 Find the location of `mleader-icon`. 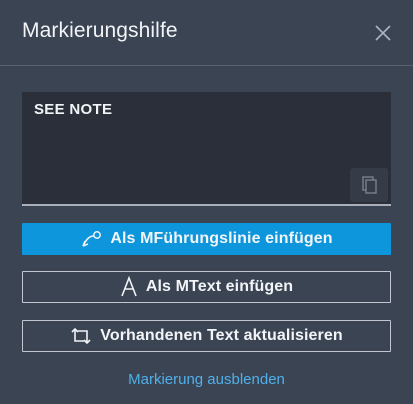

mleader-icon is located at coordinates (92, 239).